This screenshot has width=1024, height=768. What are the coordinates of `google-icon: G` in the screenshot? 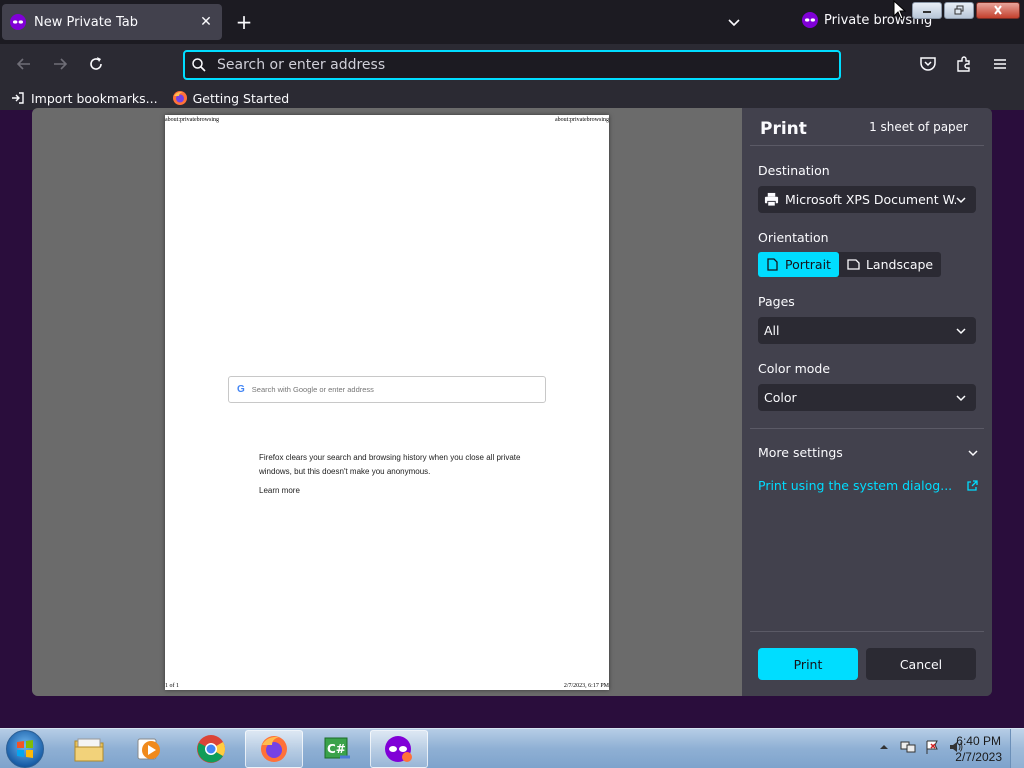 It's located at (241, 389).